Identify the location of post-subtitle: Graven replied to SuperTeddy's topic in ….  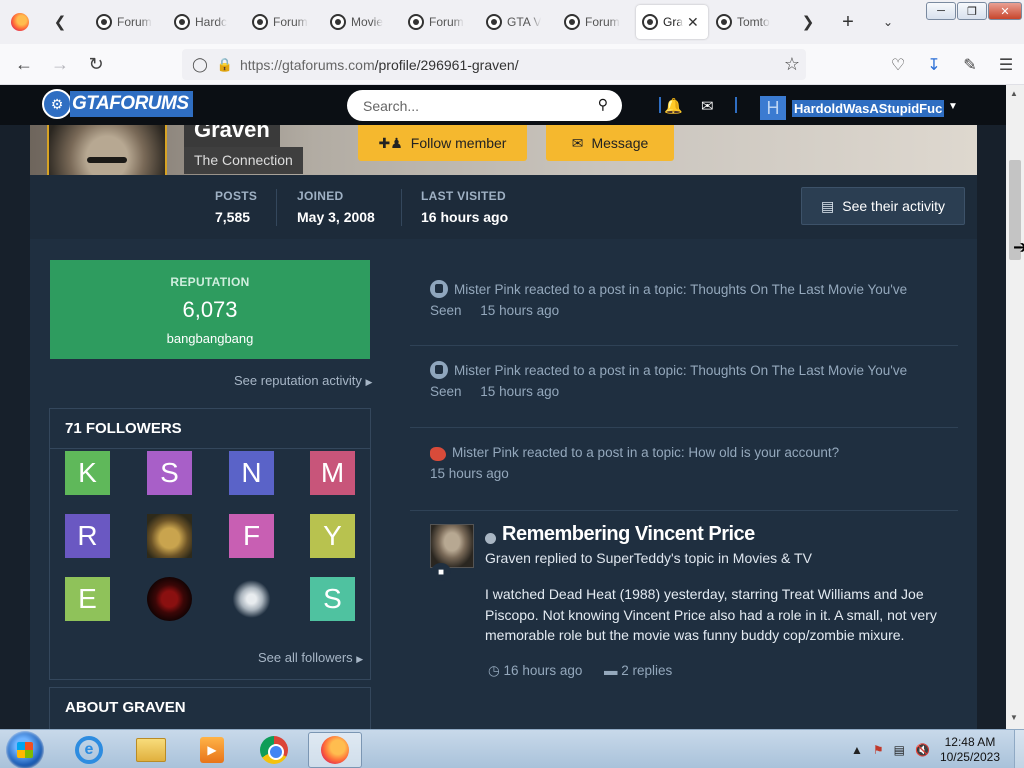
(648, 558).